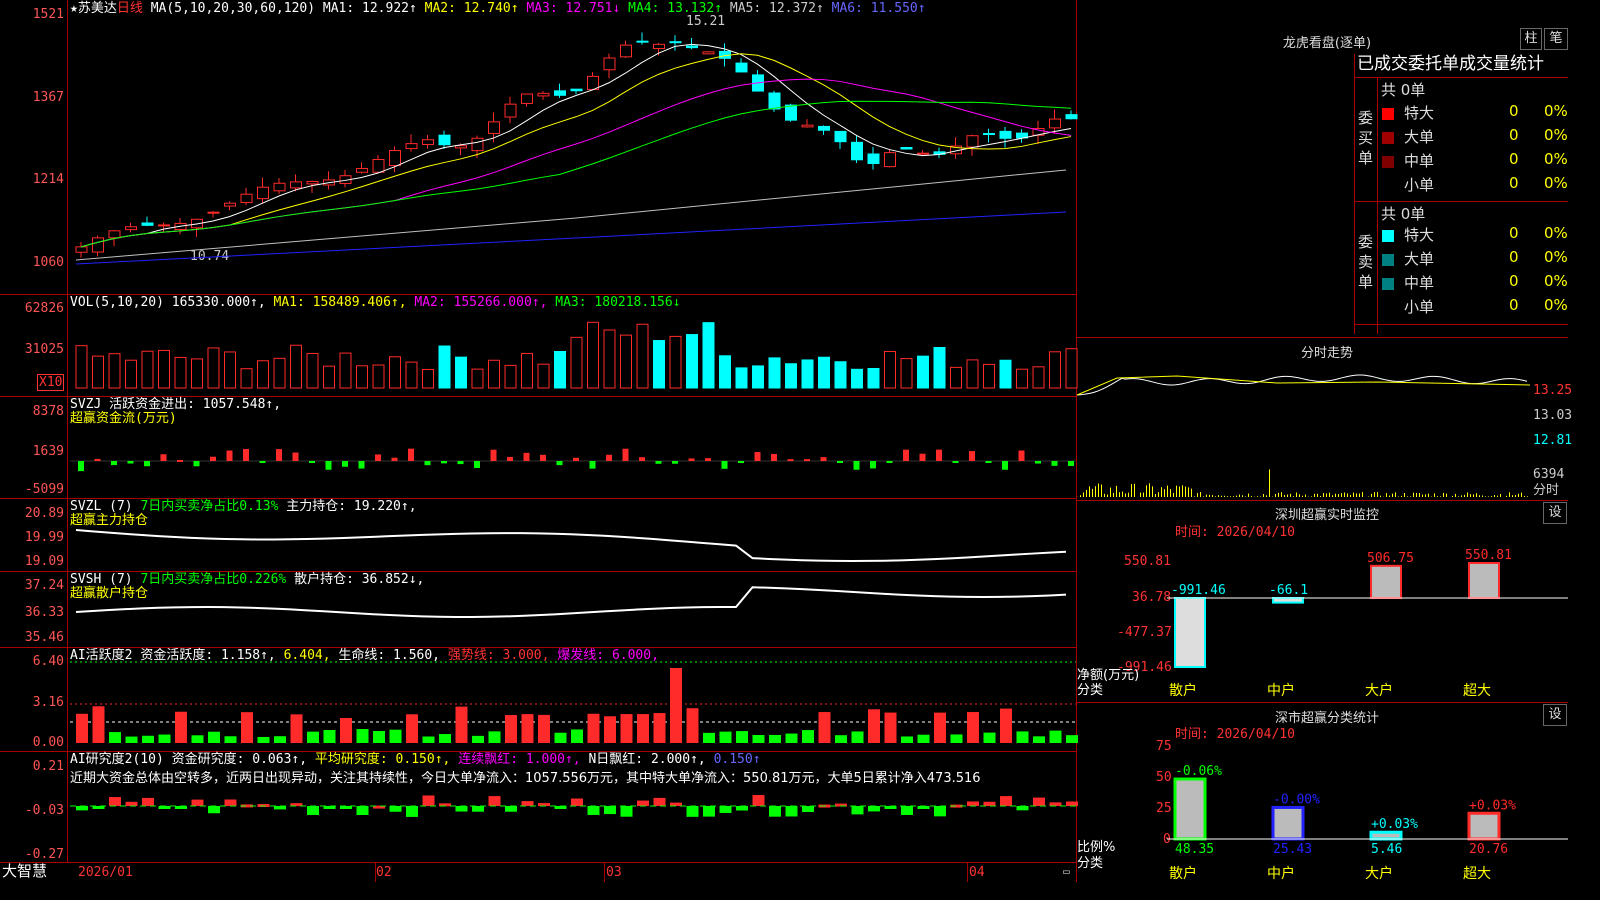  Describe the element at coordinates (1379, 690) in the screenshot. I see `monitor-category-label: 大户` at that location.